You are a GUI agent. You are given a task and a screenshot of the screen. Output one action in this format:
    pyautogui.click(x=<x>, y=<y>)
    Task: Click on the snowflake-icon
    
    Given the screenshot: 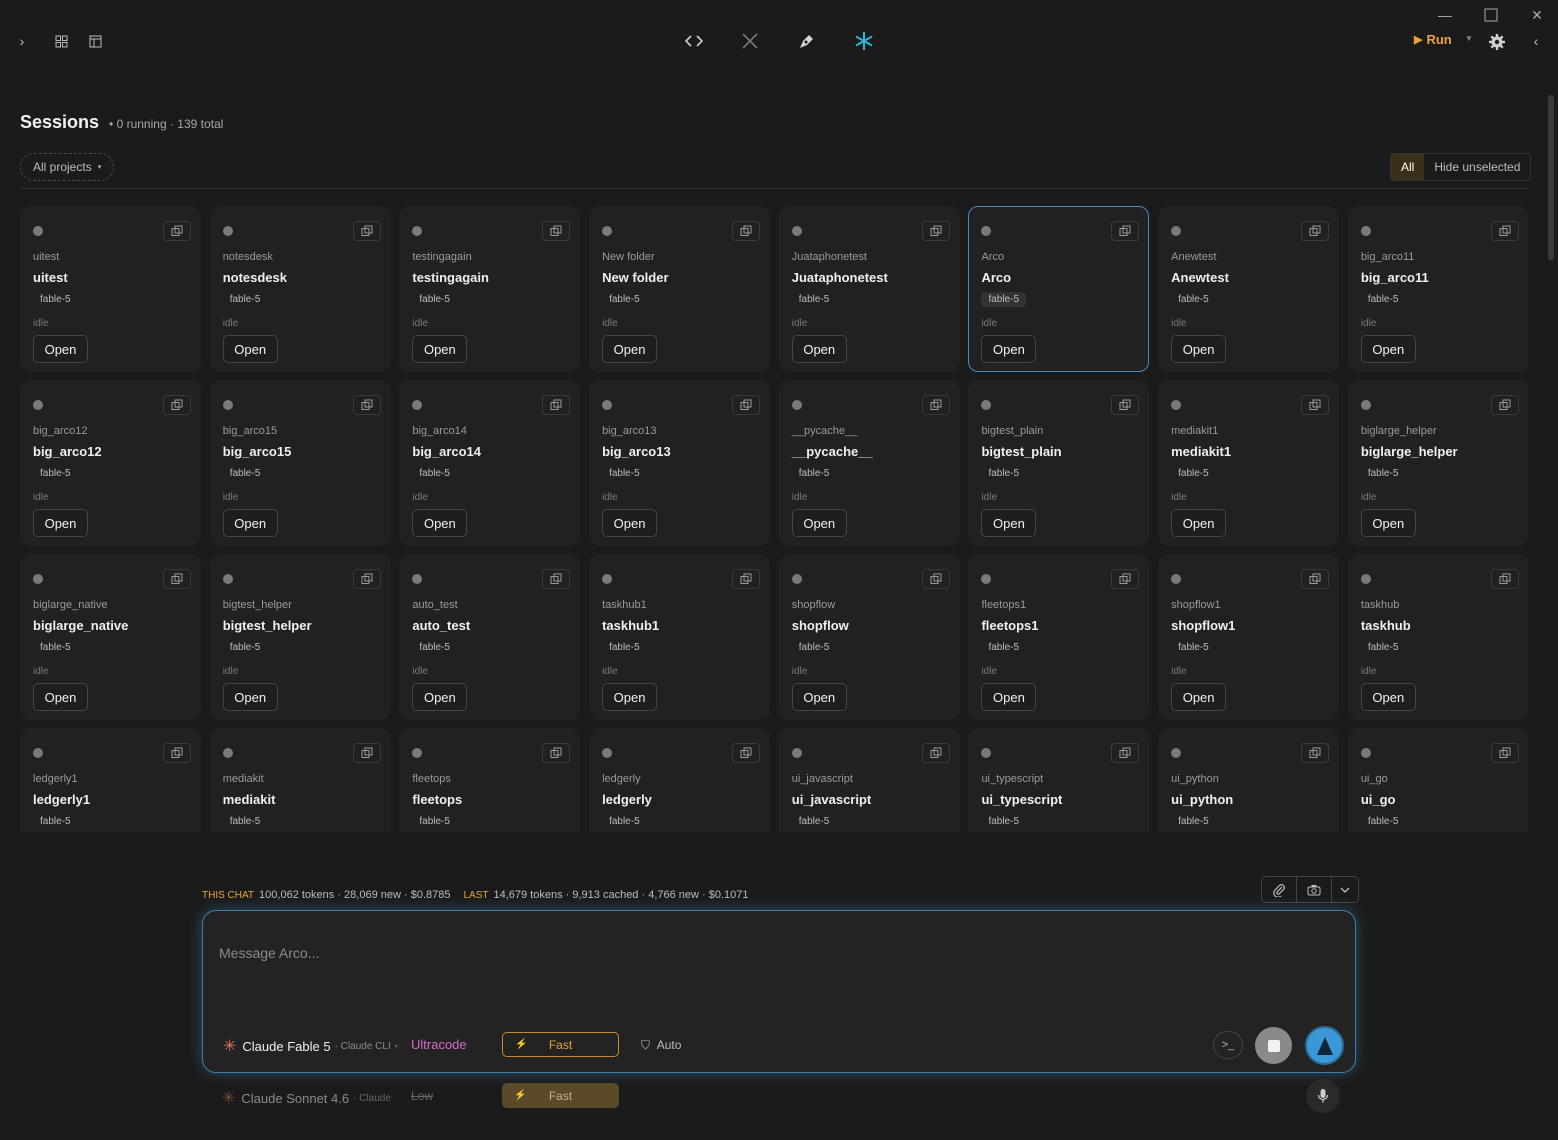 What is the action you would take?
    pyautogui.click(x=864, y=41)
    